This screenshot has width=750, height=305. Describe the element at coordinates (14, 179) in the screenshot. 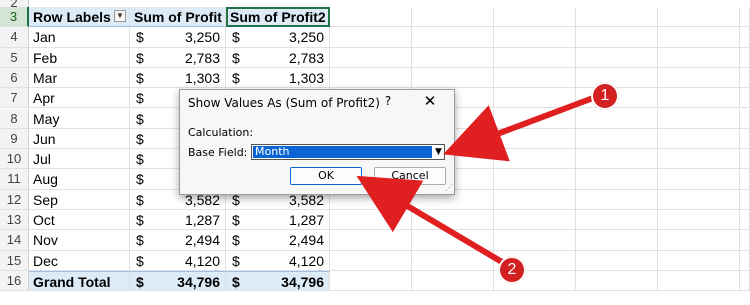

I see `row-header: 11` at that location.